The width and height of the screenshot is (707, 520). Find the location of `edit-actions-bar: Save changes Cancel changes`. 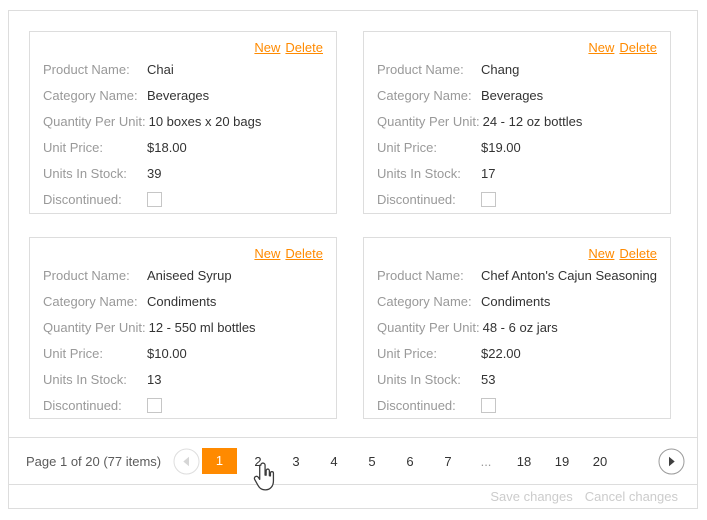

edit-actions-bar: Save changes Cancel changes is located at coordinates (353, 496).